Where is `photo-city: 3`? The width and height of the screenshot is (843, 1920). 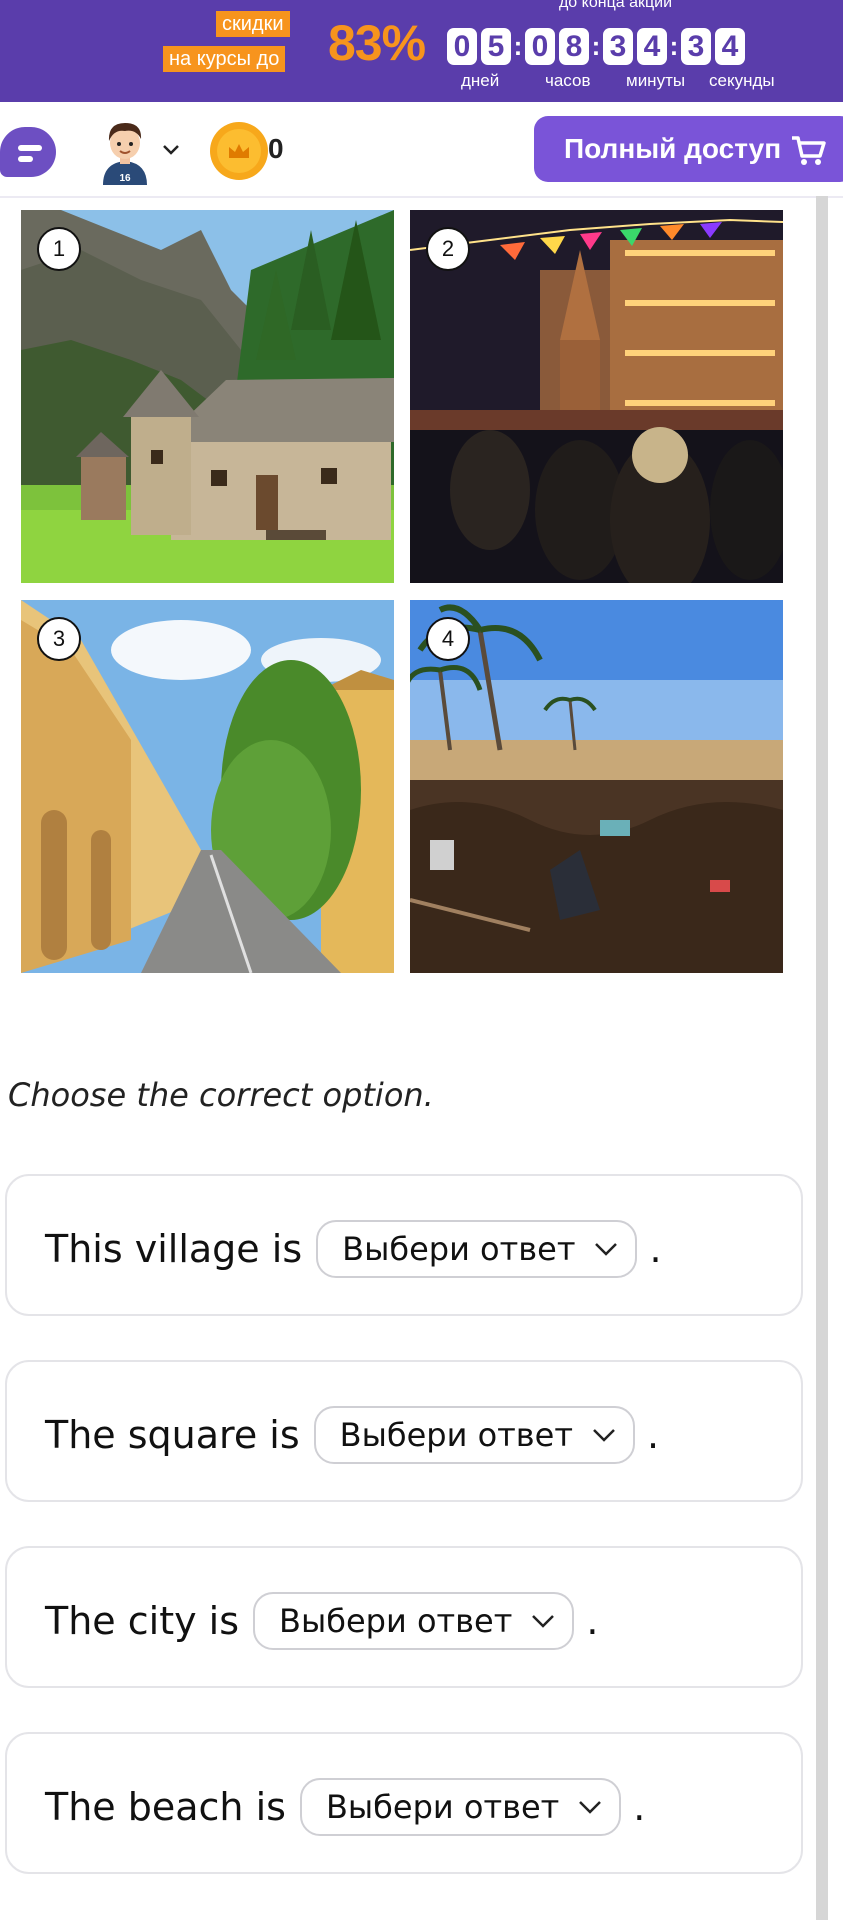
photo-city: 3 is located at coordinates (207, 786).